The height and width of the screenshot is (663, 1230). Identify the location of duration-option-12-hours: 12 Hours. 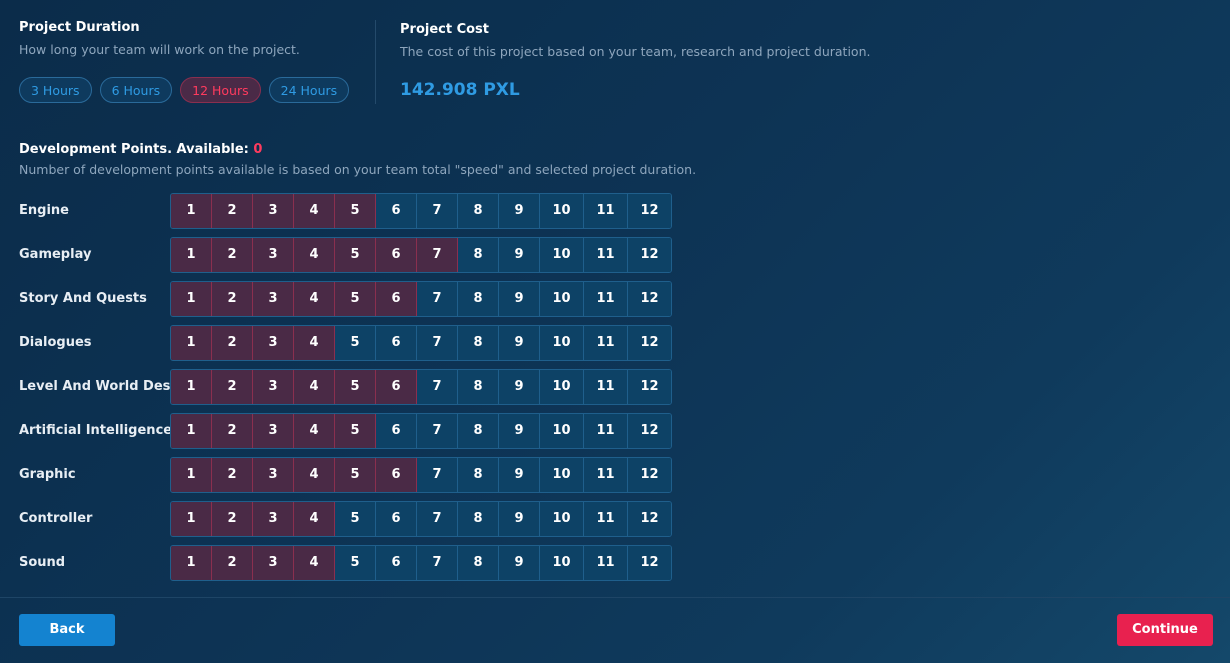
(220, 90).